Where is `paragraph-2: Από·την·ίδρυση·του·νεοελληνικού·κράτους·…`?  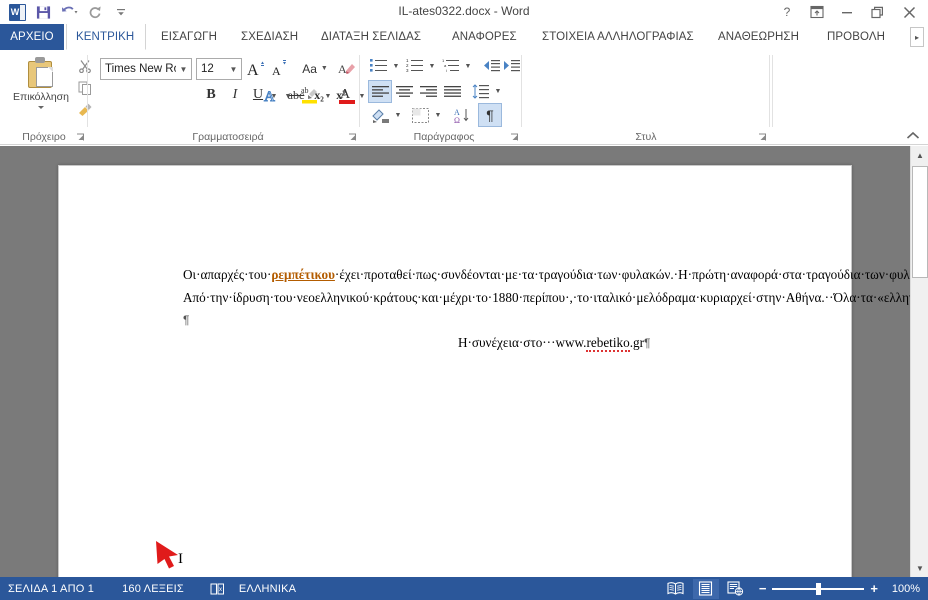 paragraph-2: Από·την·ίδρυση·του·νεοελληνικού·κράτους·… is located at coordinates (555, 298).